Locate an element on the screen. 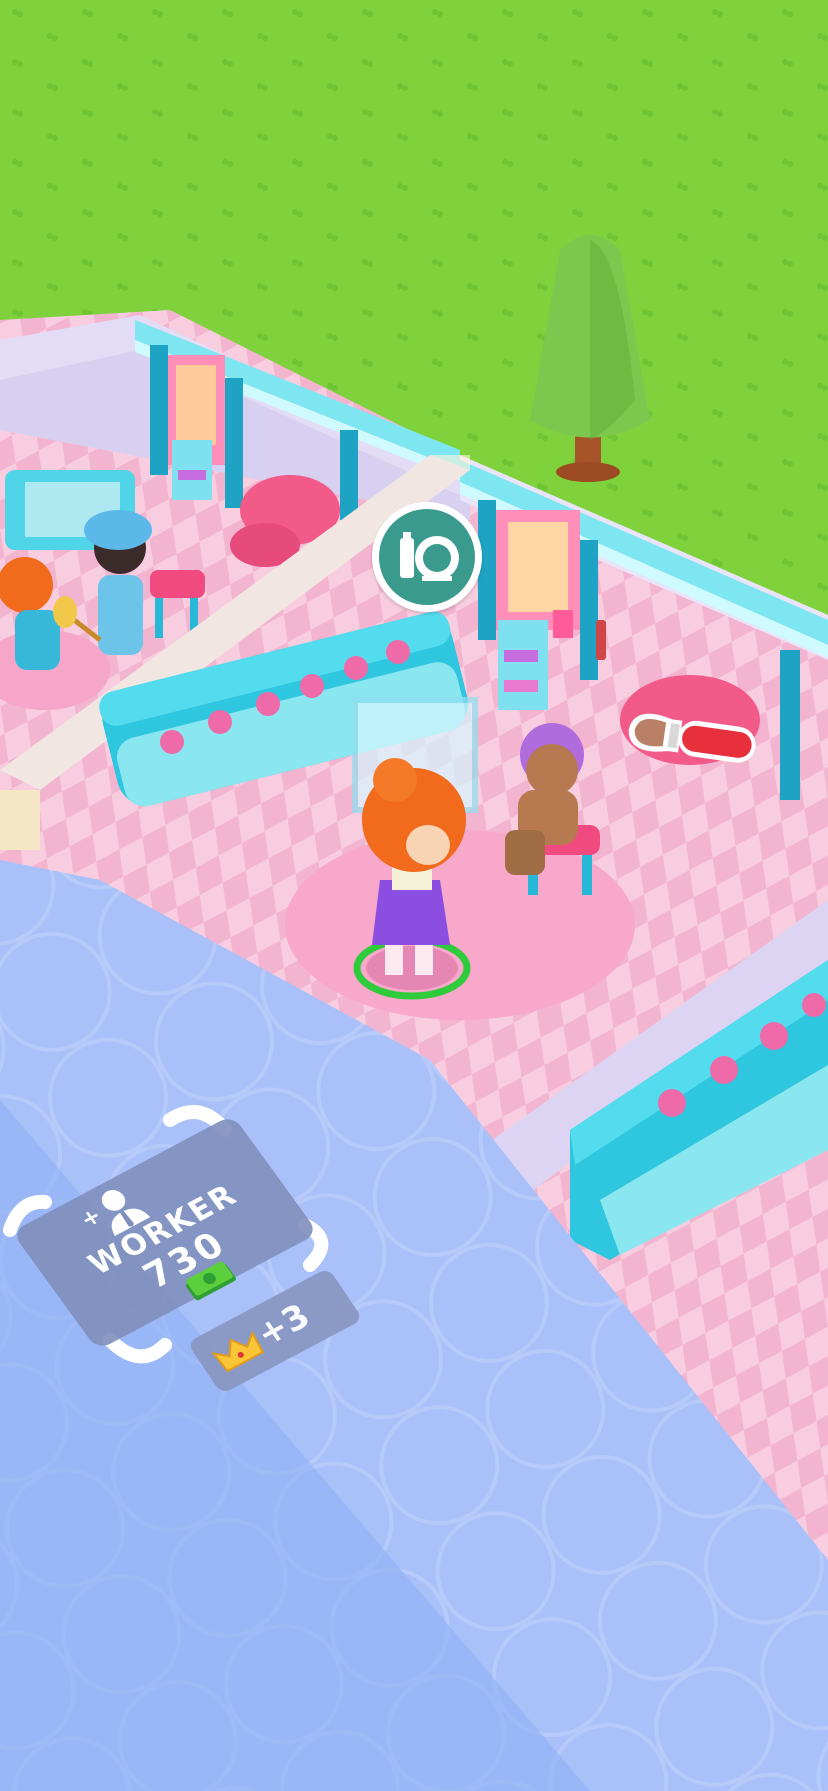  makeup-mirror-icon is located at coordinates (429, 556).